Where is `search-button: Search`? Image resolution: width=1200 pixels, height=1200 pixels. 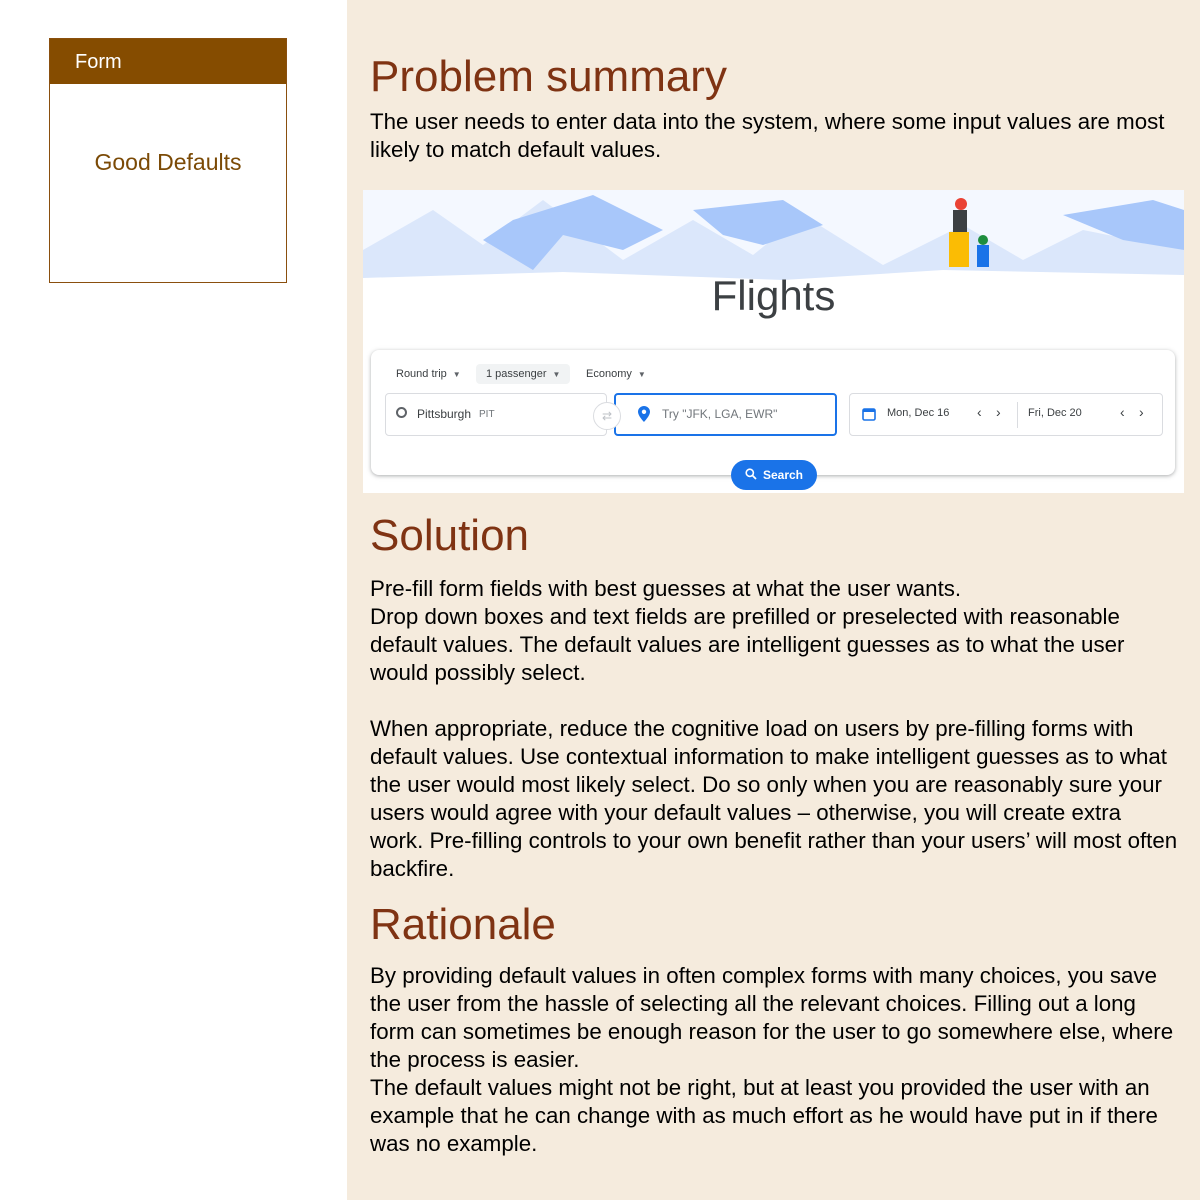 search-button: Search is located at coordinates (774, 475).